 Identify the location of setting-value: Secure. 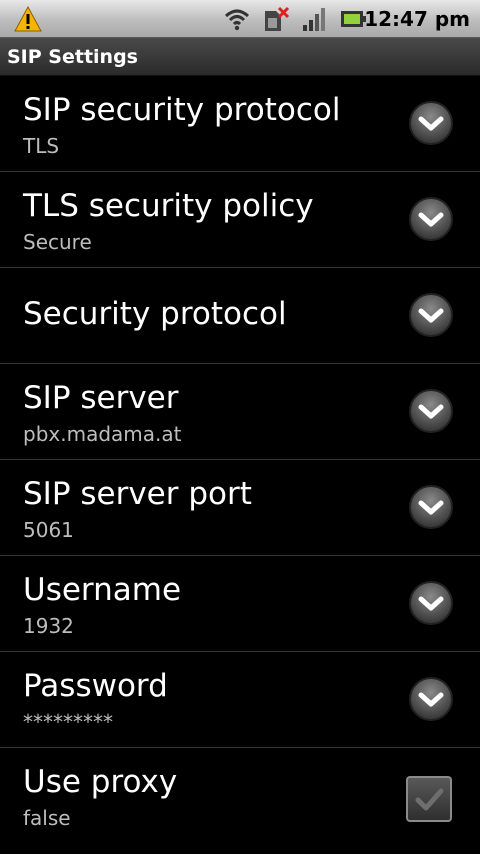
(57, 242).